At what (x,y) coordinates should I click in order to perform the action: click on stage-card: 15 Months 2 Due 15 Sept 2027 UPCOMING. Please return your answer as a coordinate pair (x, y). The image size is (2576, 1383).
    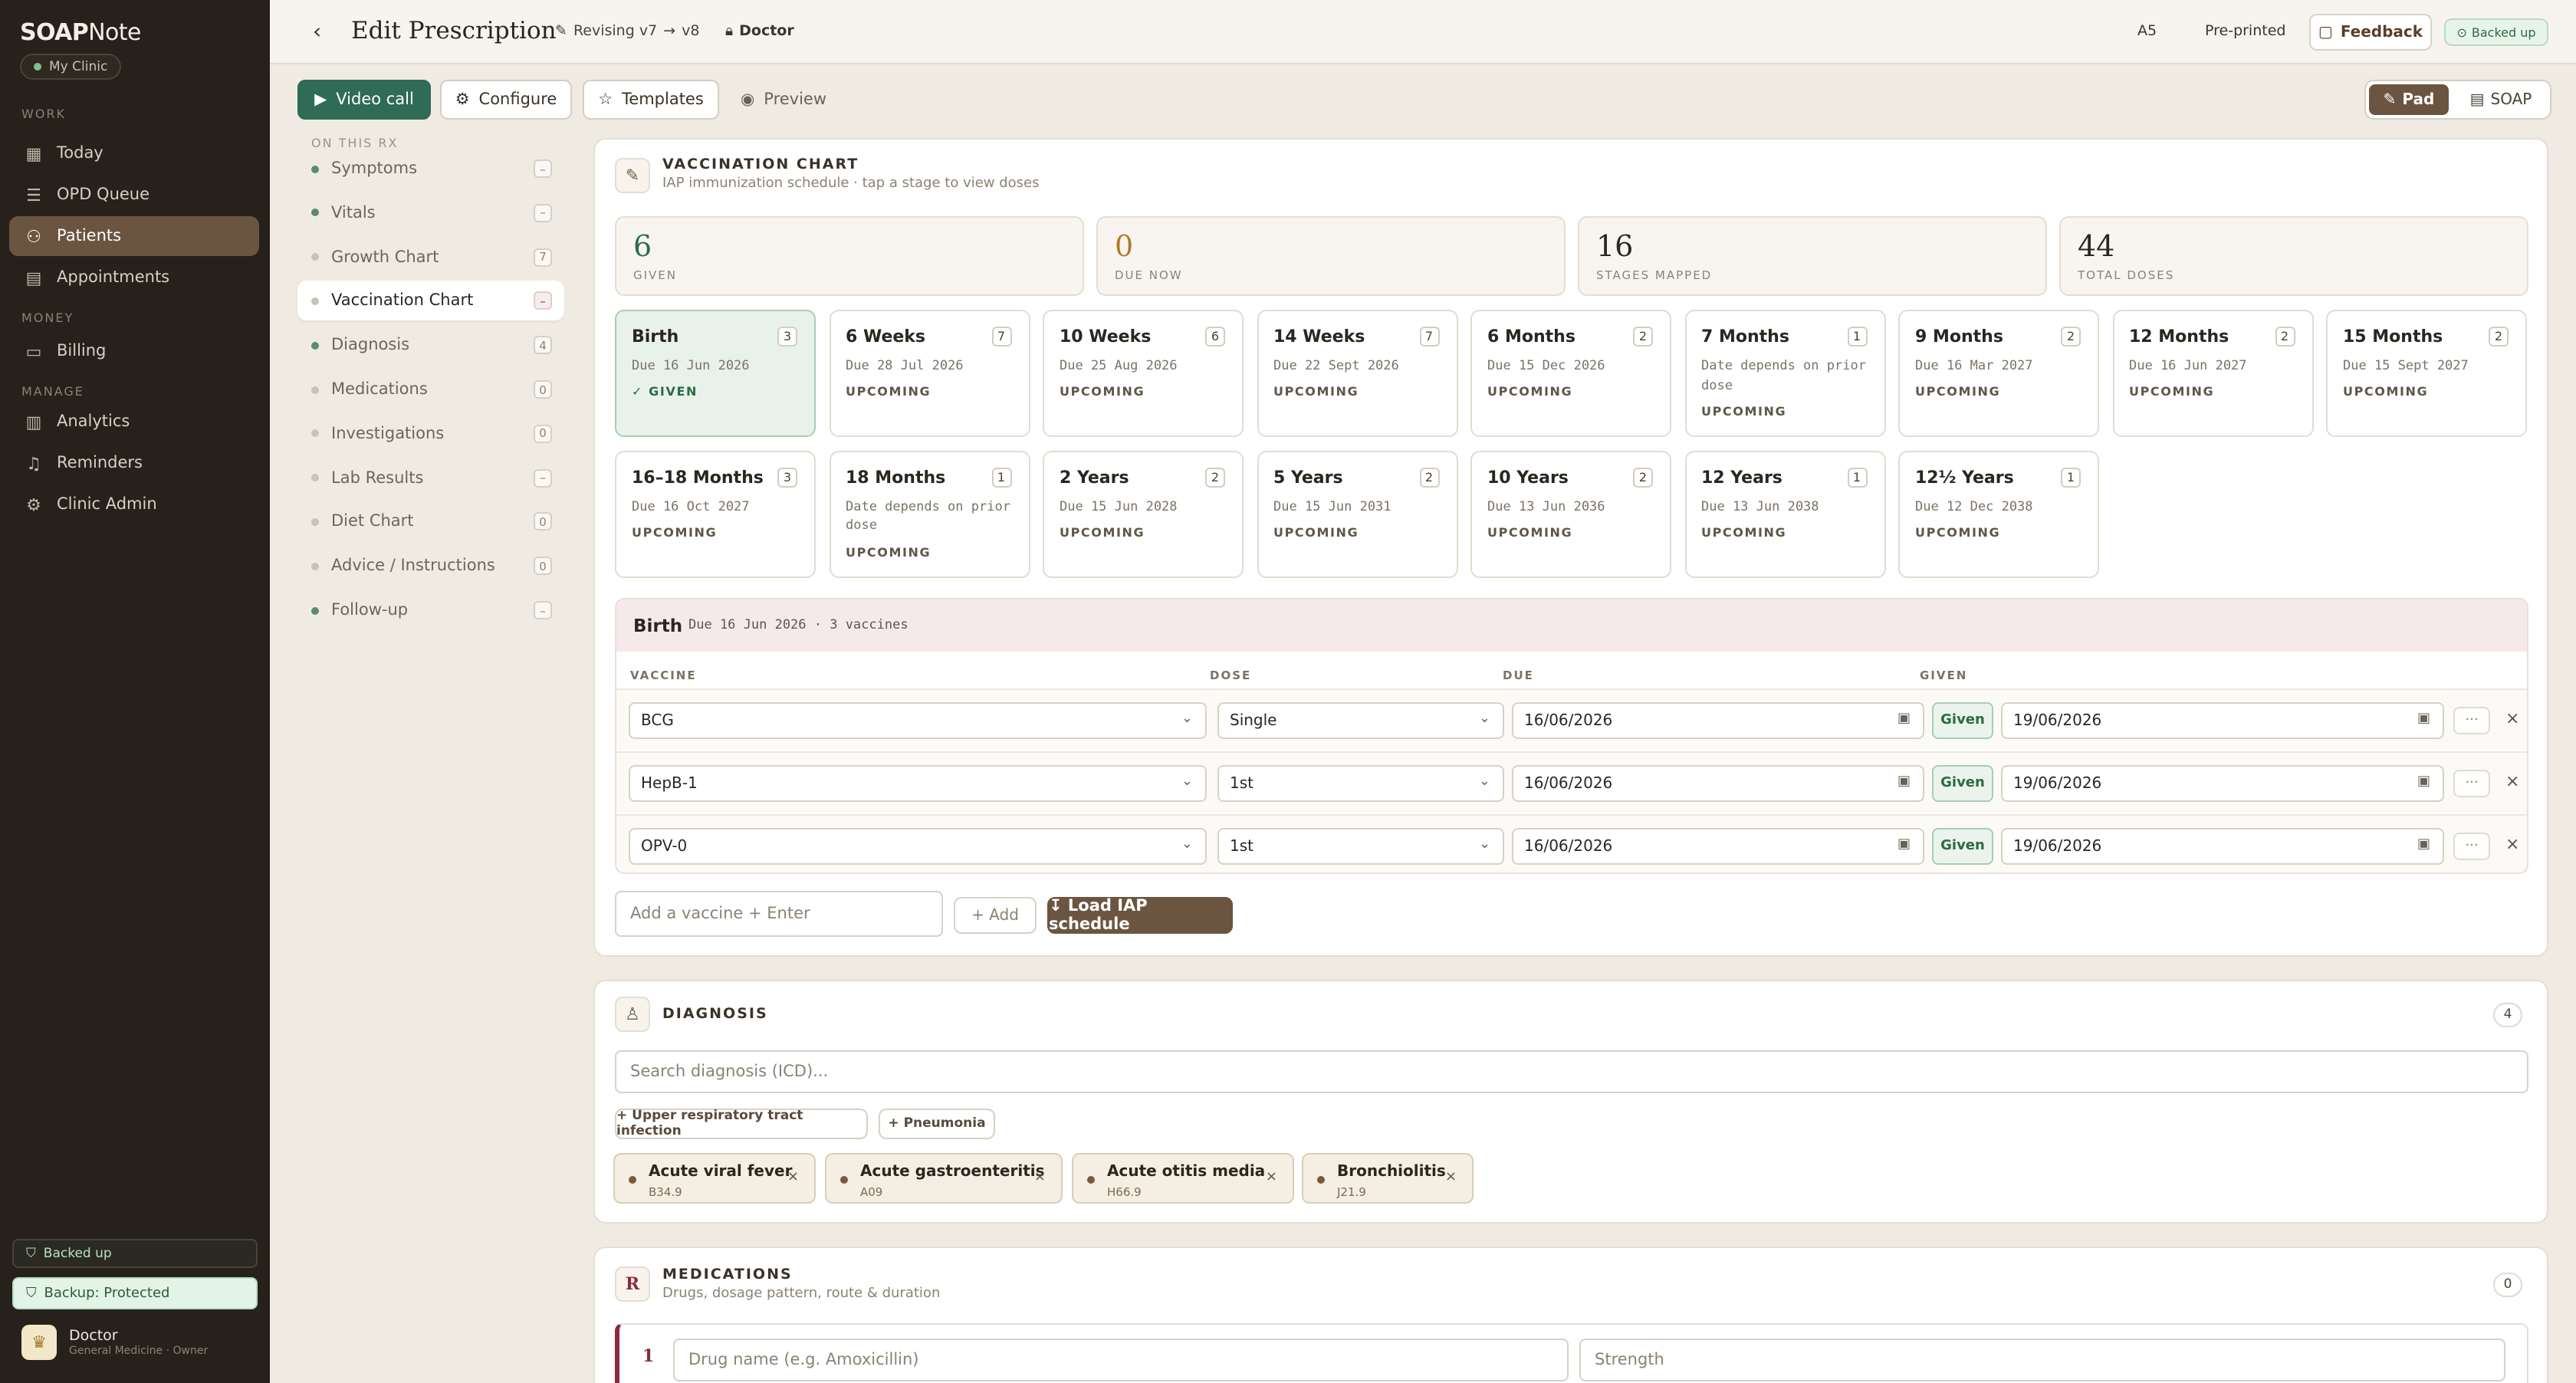
    Looking at the image, I should click on (2426, 373).